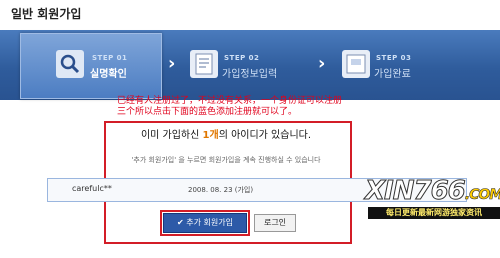 This screenshot has width=500, height=258. What do you see at coordinates (46, 14) in the screenshot?
I see `page-title: 일반 회원가입` at bounding box center [46, 14].